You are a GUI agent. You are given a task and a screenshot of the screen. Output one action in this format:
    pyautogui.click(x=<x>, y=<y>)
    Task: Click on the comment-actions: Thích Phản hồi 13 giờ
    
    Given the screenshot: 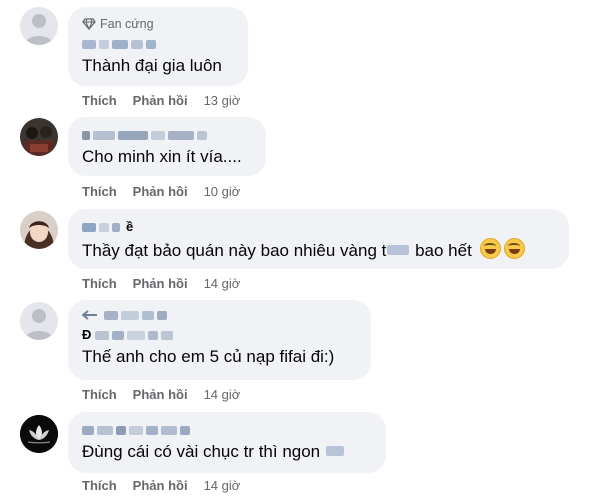 What is the action you would take?
    pyautogui.click(x=161, y=101)
    